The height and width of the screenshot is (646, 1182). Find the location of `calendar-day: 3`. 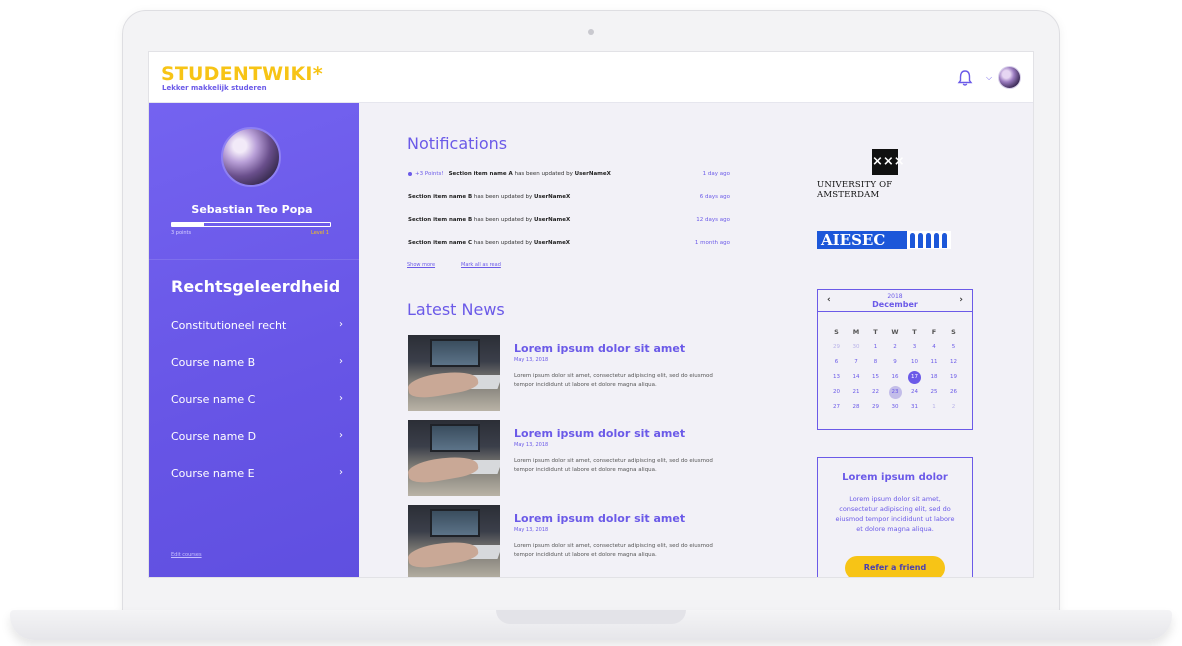

calendar-day: 3 is located at coordinates (914, 347).